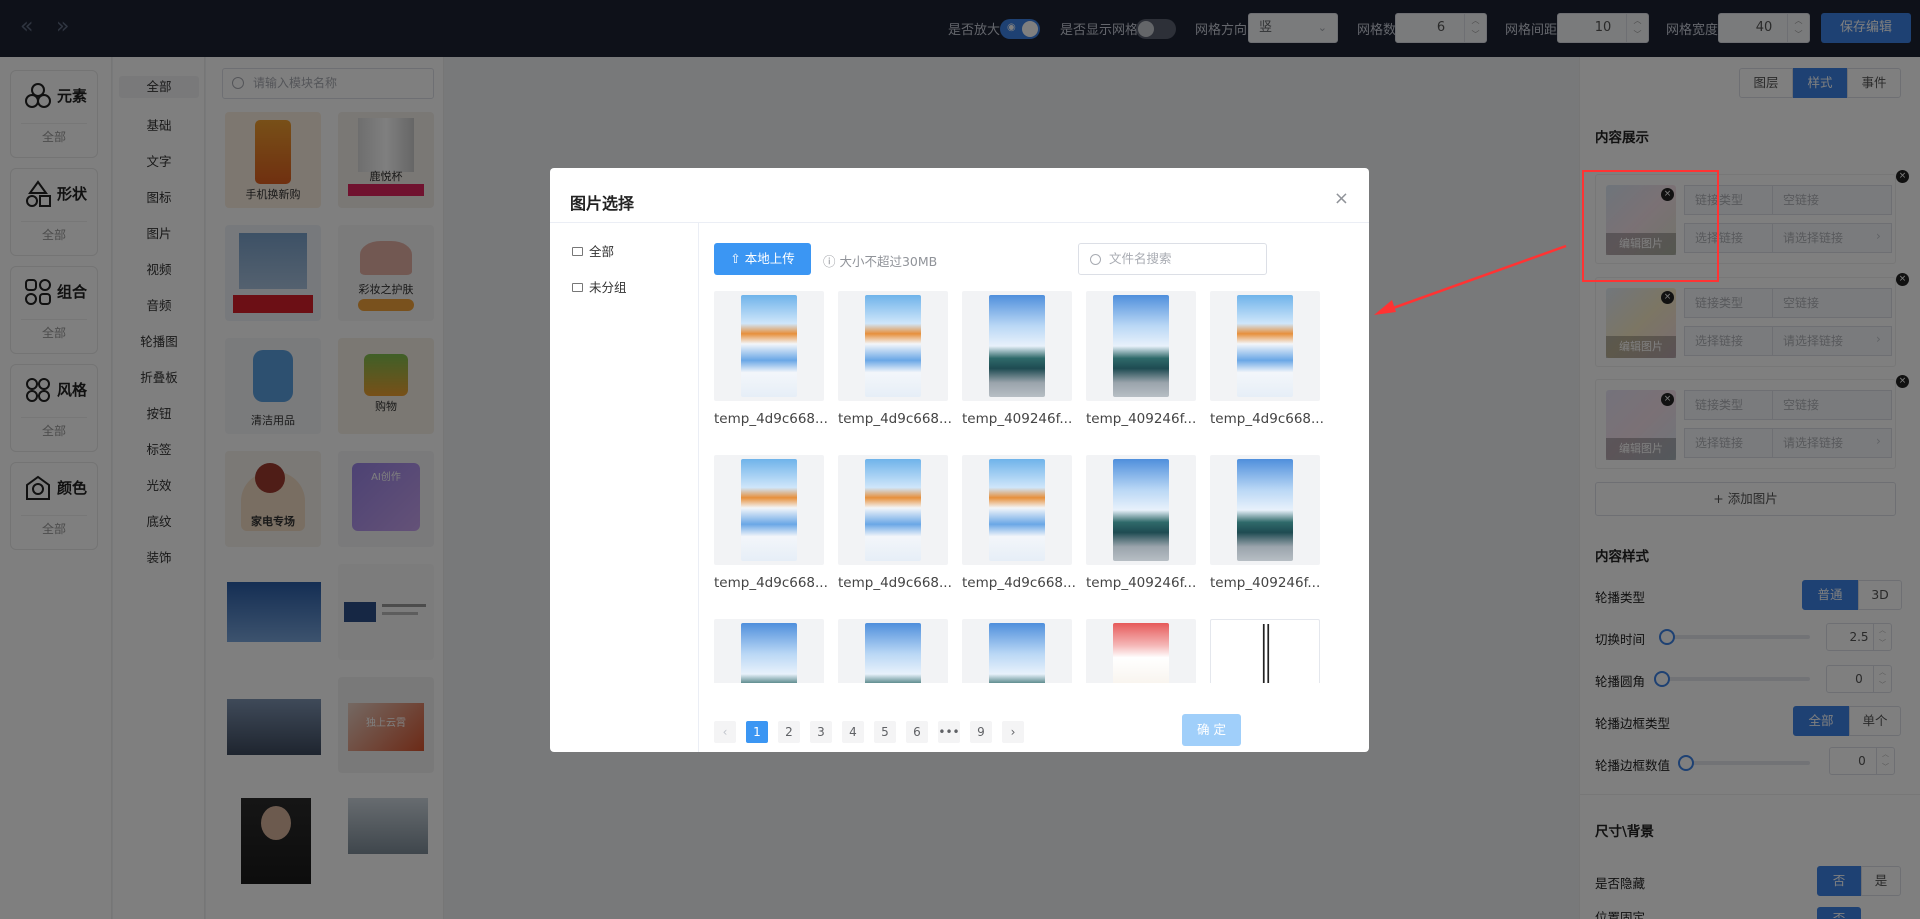 The width and height of the screenshot is (1920, 919). What do you see at coordinates (624, 487) in the screenshot?
I see `folder-list: 全部 未分组` at bounding box center [624, 487].